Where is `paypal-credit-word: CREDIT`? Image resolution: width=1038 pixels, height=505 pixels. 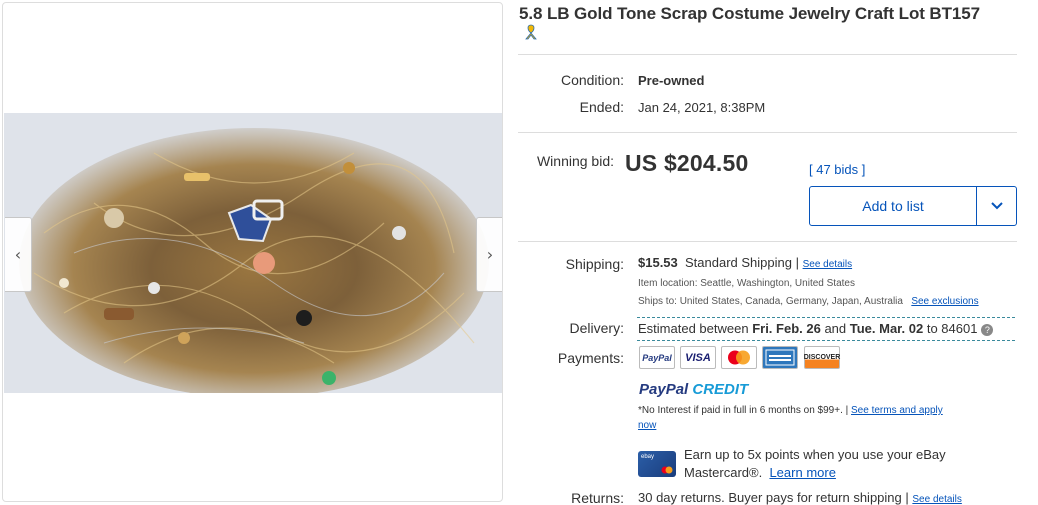
paypal-credit-word: CREDIT is located at coordinates (720, 389).